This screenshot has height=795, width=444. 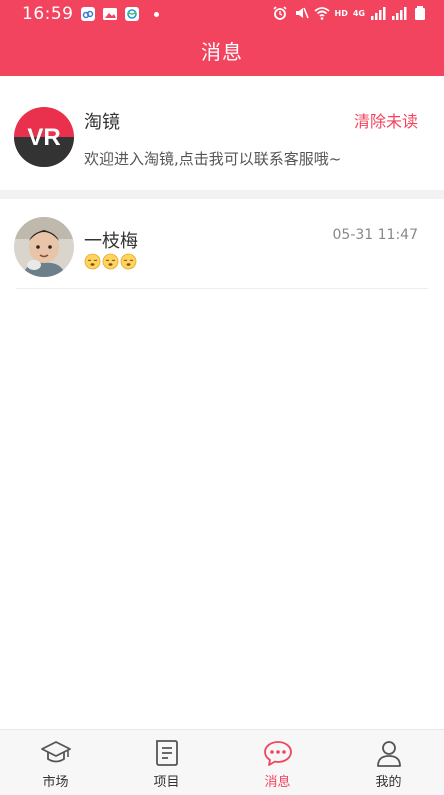 I want to click on status-bar: 16:59 HD 4G, so click(x=222, y=14).